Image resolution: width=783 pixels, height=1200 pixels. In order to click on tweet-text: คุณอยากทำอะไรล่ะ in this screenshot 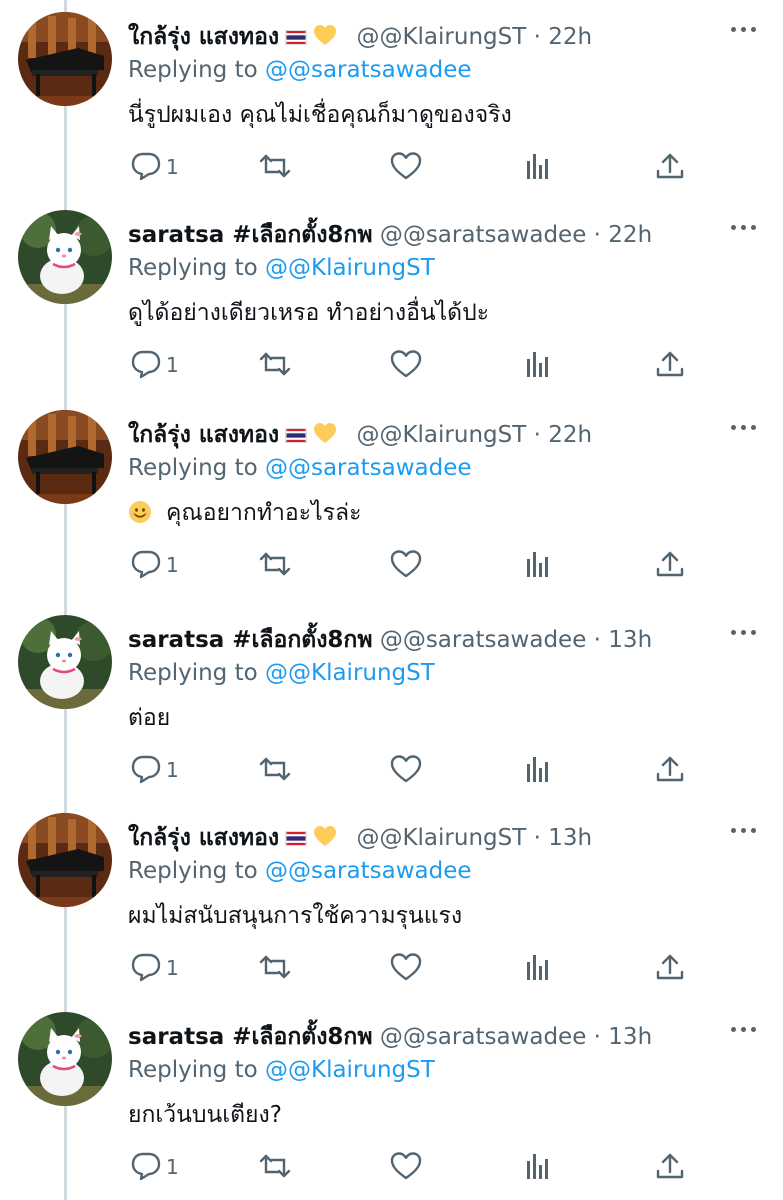, I will do `click(264, 513)`.